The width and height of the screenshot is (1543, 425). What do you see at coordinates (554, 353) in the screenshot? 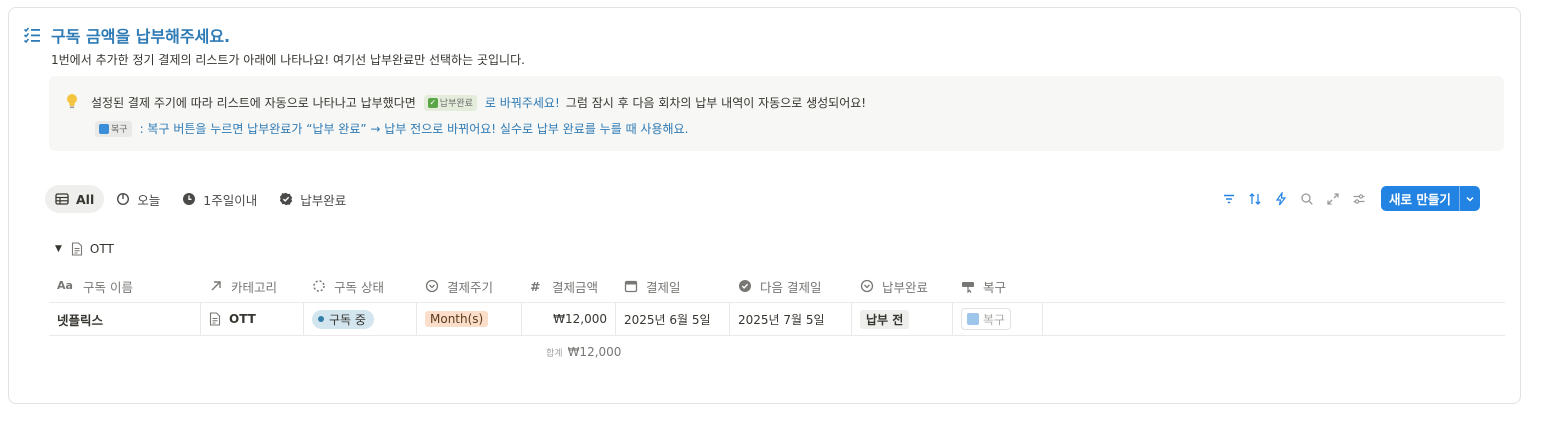
I see `sum-label: 합계` at bounding box center [554, 353].